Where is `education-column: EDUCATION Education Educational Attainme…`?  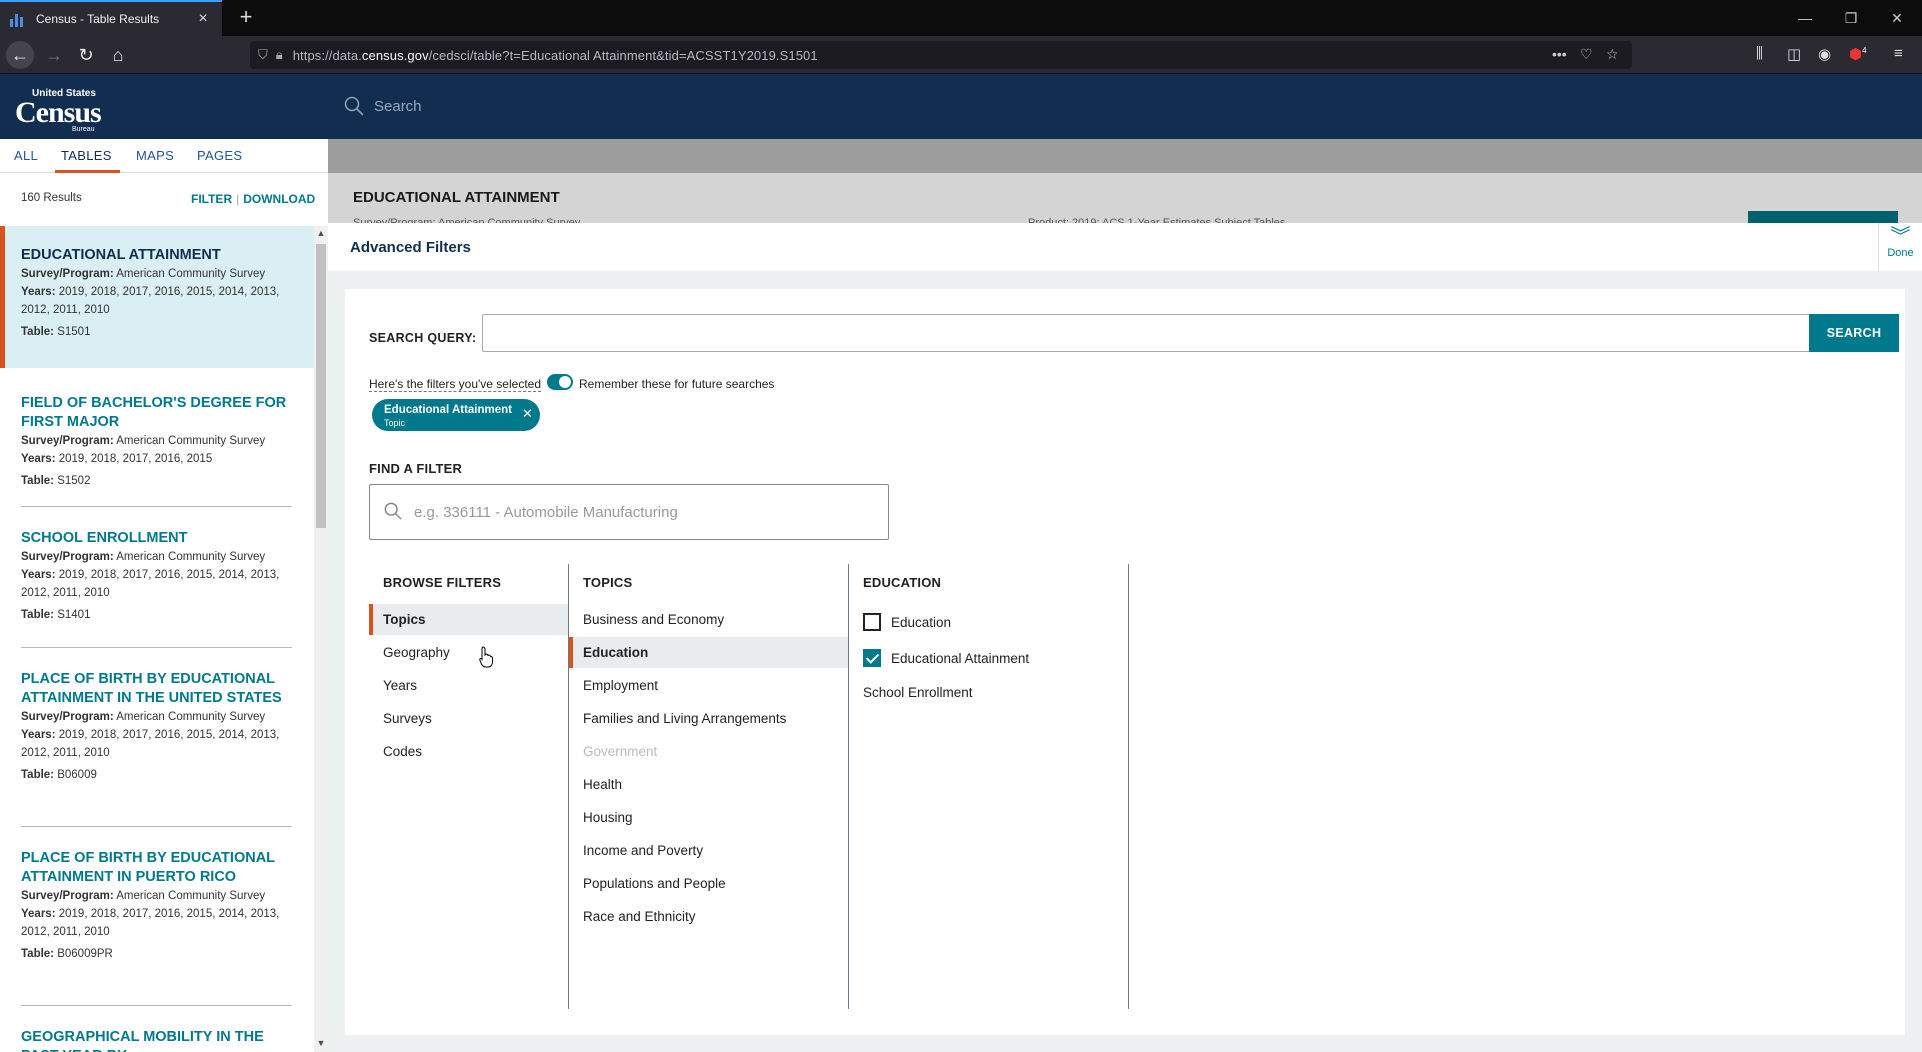
education-column: EDUCATION Education Educational Attainme… is located at coordinates (989, 786).